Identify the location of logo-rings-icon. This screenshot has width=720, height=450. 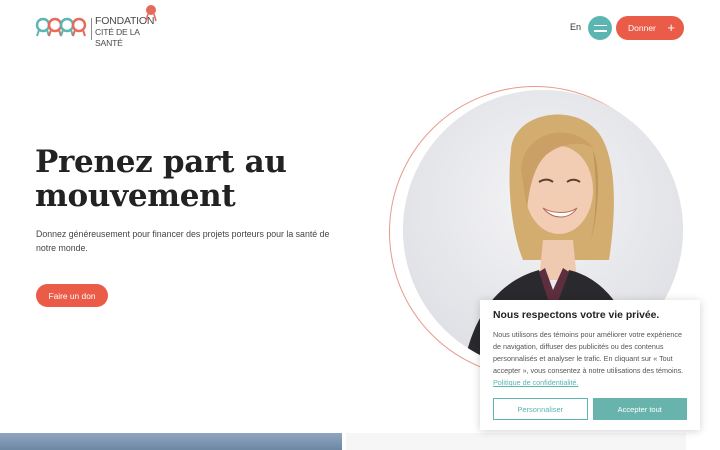
(61, 27).